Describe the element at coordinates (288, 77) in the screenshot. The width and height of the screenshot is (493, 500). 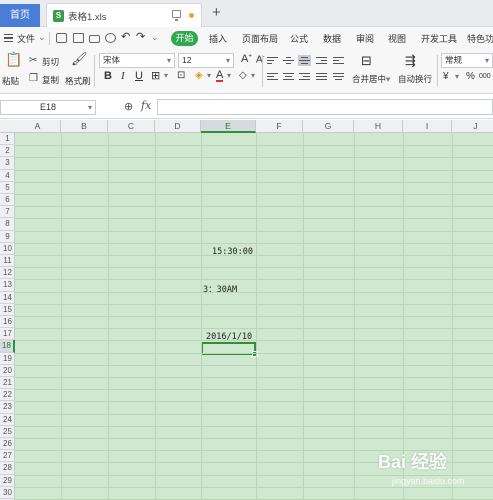
I see `align-center-icon` at that location.